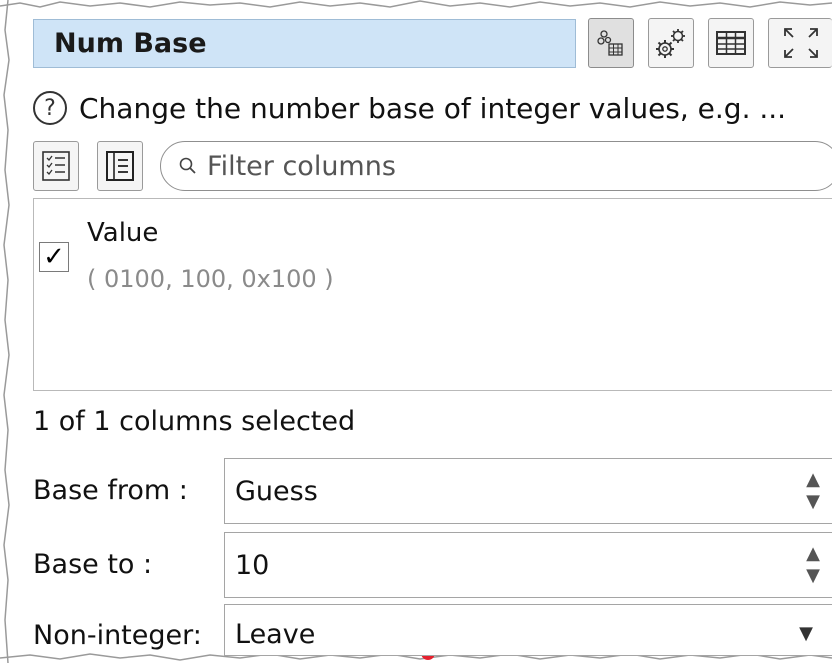 Image resolution: width=832 pixels, height=663 pixels. I want to click on table-view-icon, so click(731, 43).